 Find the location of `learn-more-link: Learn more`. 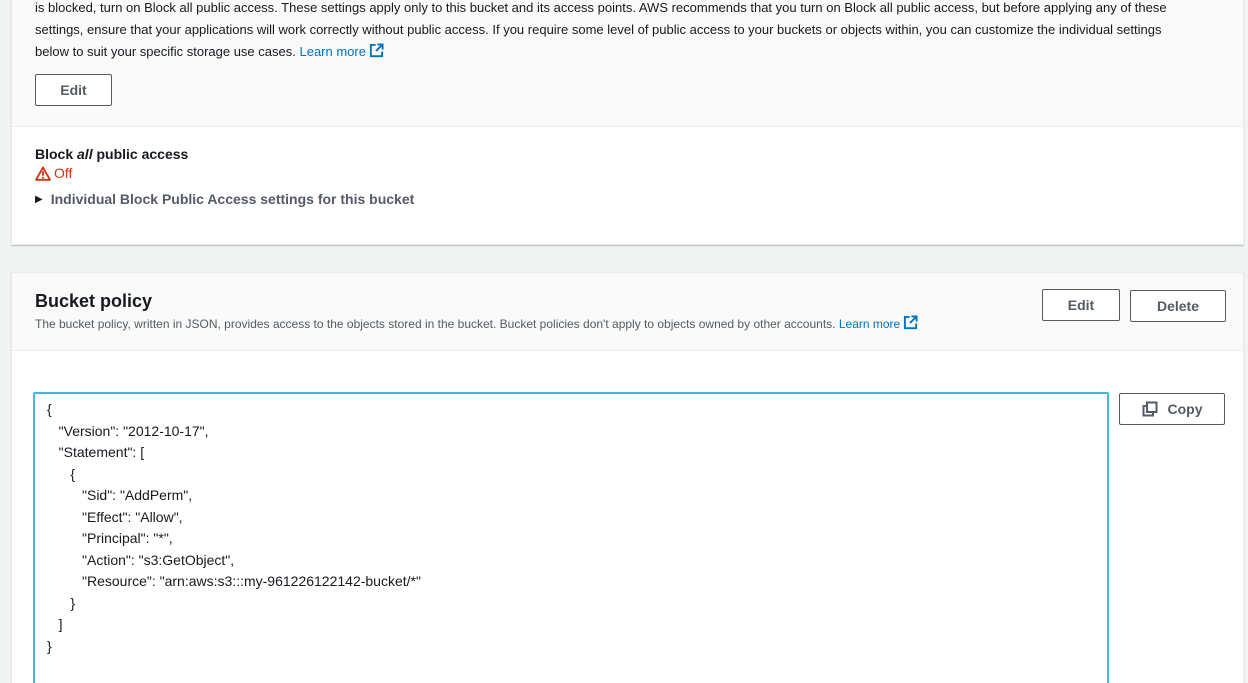

learn-more-link: Learn more is located at coordinates (341, 51).